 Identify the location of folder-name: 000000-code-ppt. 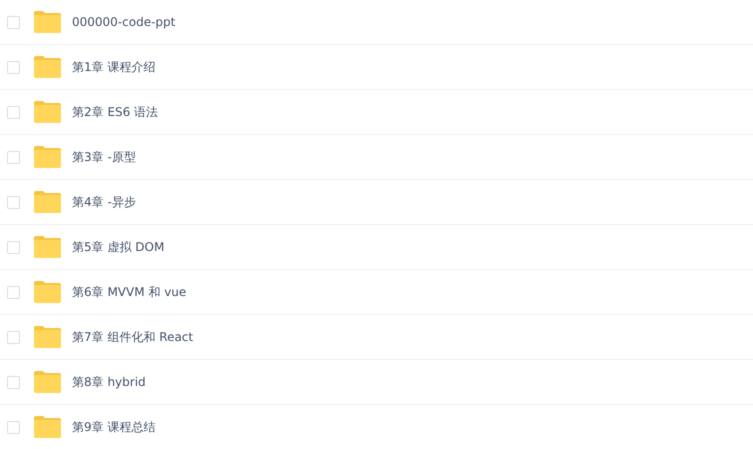
(124, 22).